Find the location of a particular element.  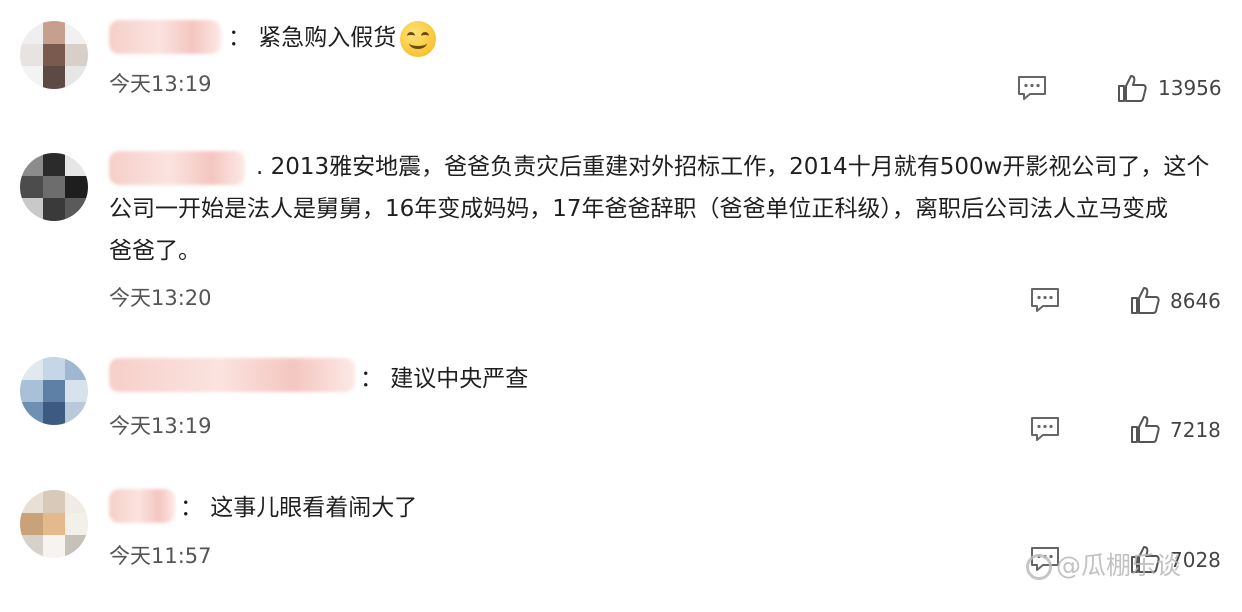

like-count: 13956 is located at coordinates (1190, 88).